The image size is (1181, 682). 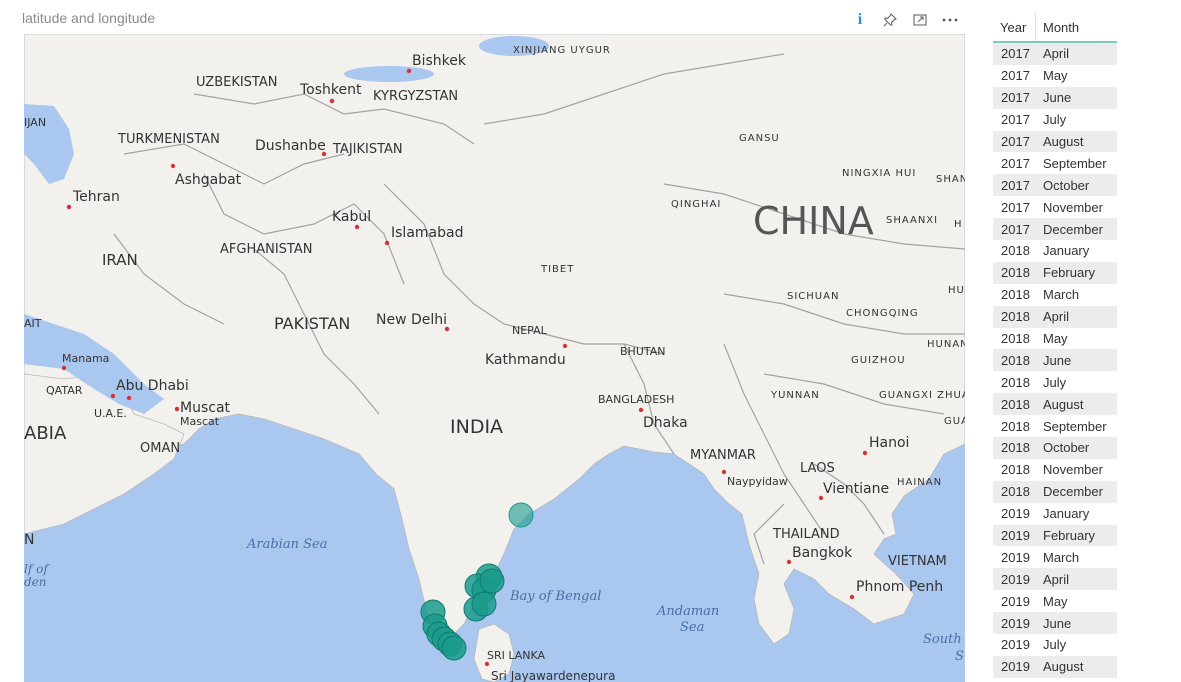 I want to click on table-row: 2018 January, so click(x=1055, y=251).